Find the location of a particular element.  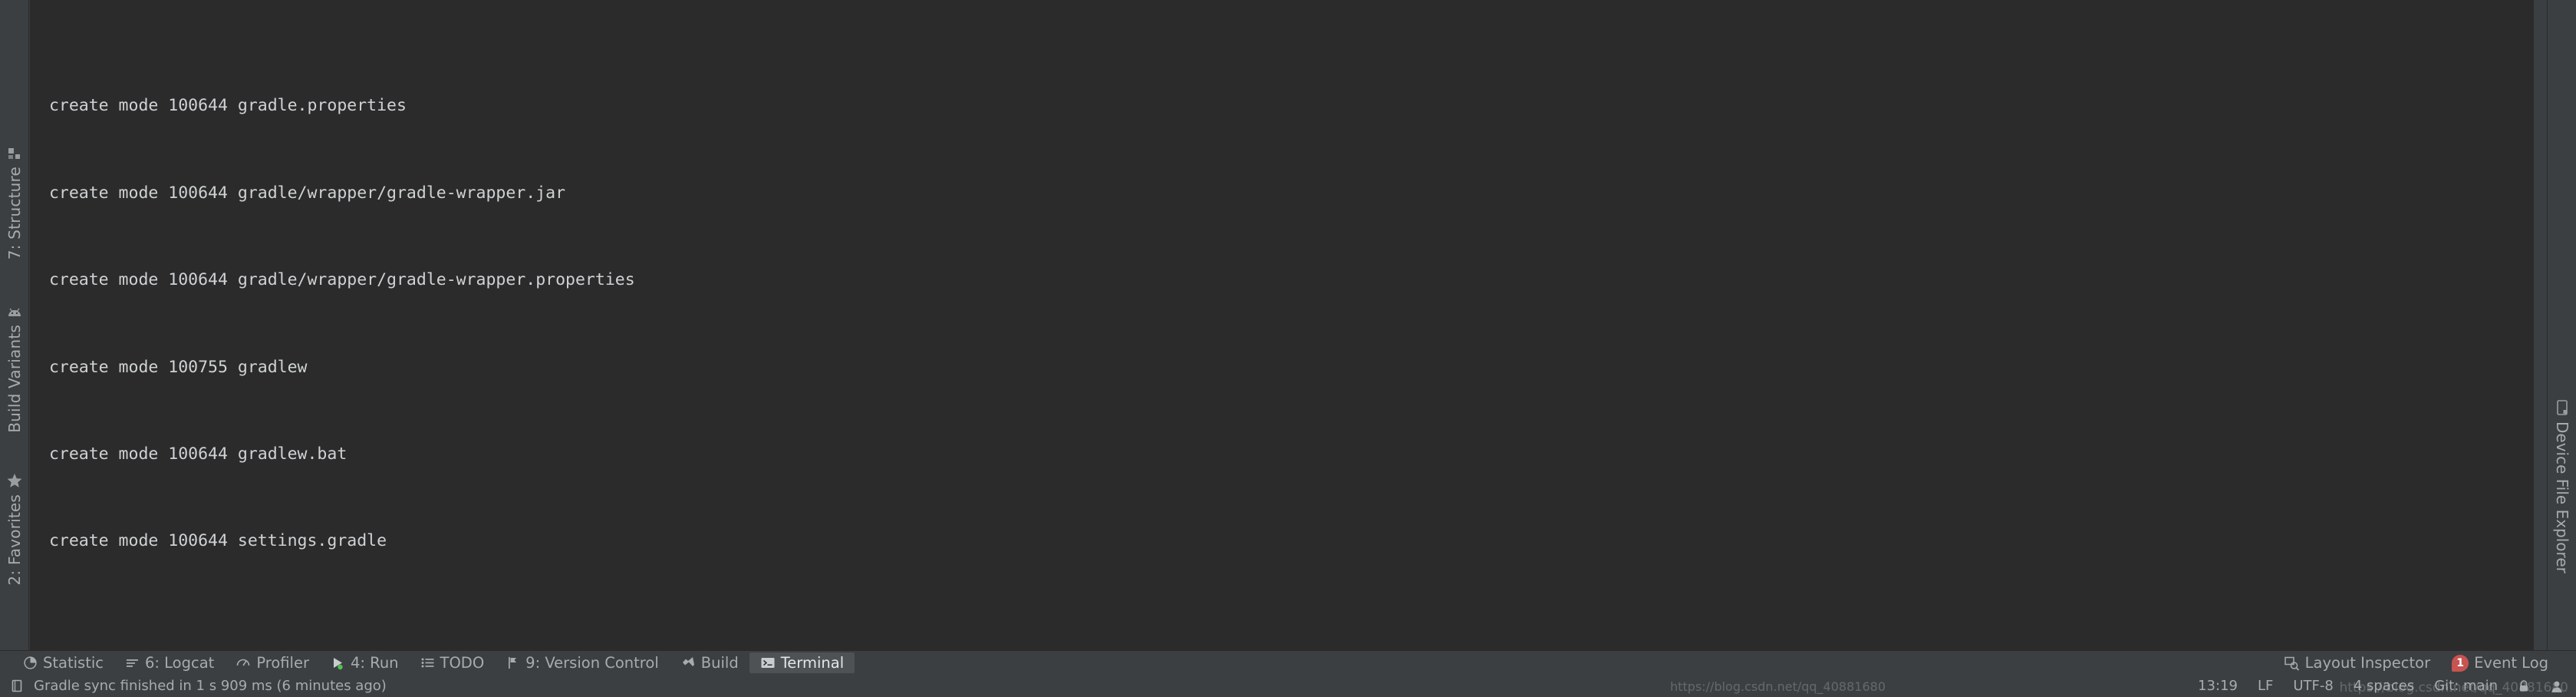

tab-logcat-label: 6: Logcat is located at coordinates (179, 662).